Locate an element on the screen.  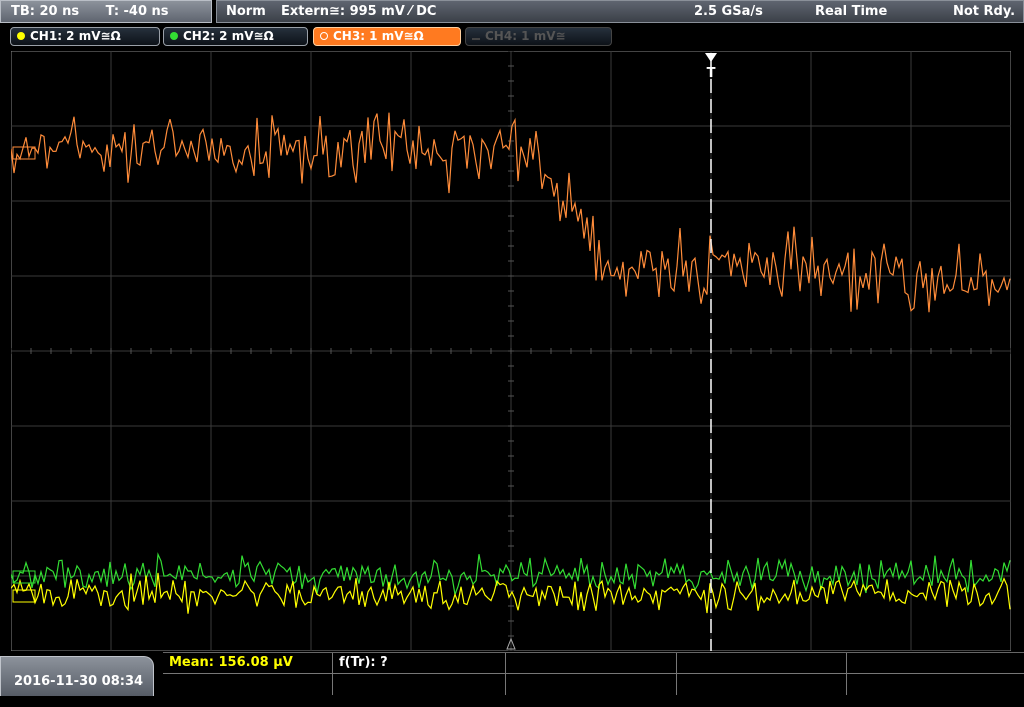
tab-ch4: CH4: 1 mV≅ is located at coordinates (538, 36).